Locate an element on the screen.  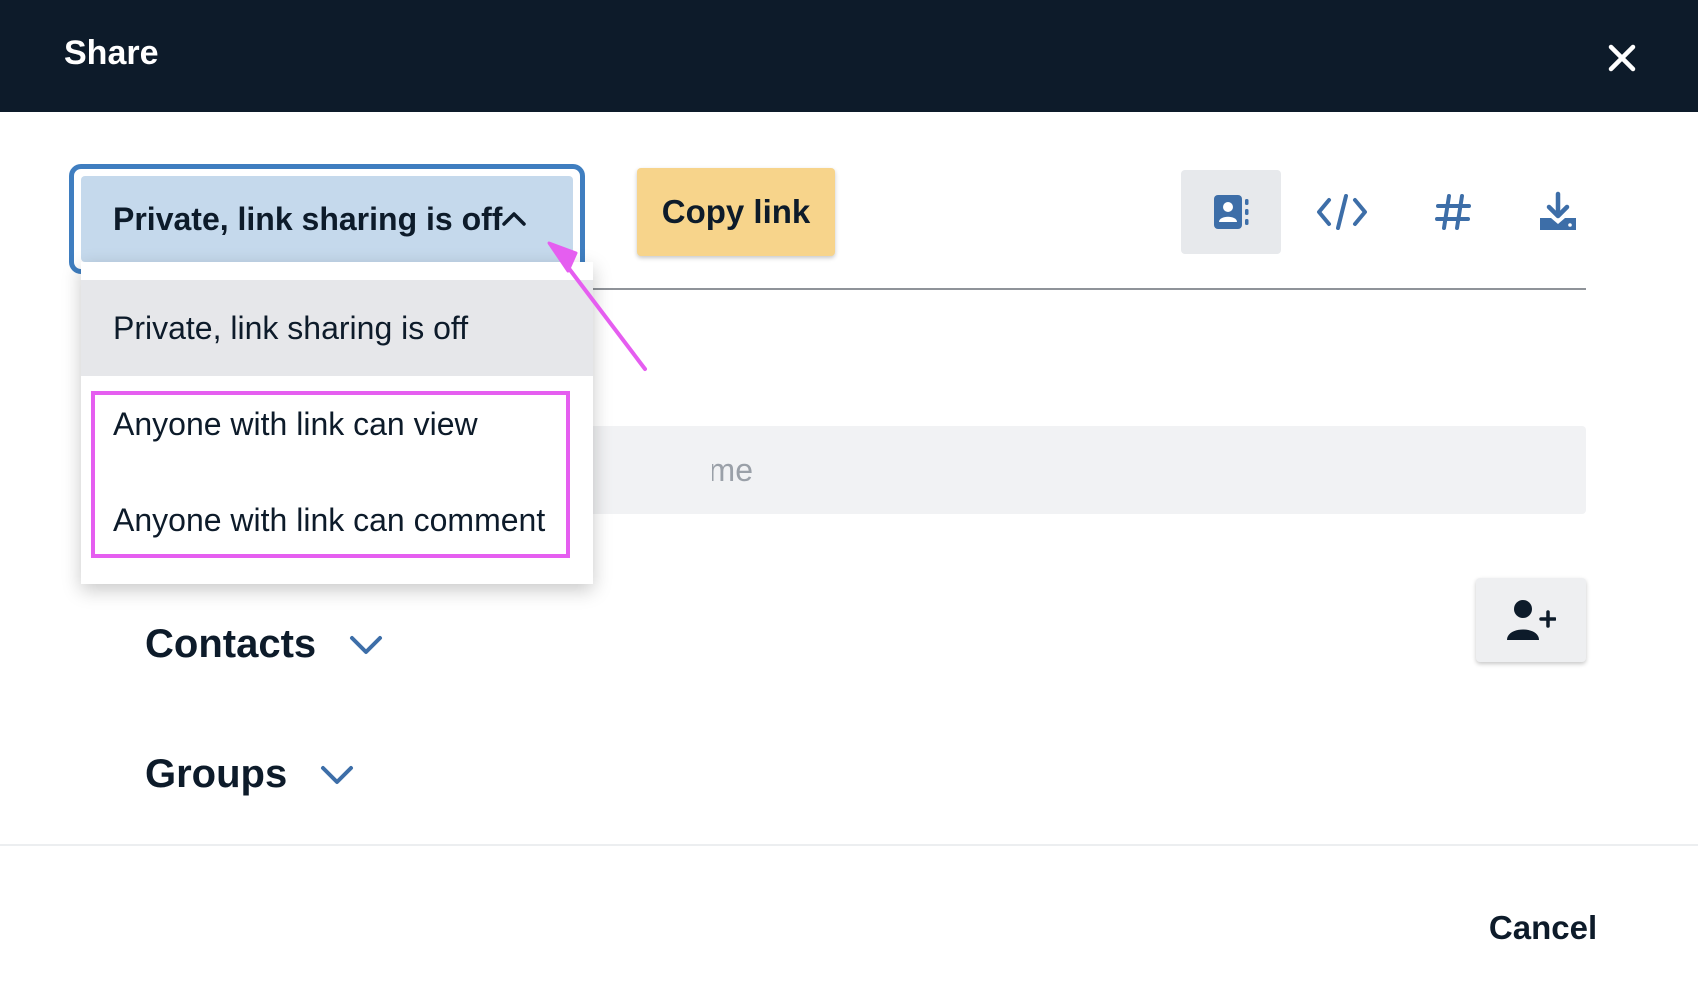
cancel-button: Cancel is located at coordinates (1543, 928).